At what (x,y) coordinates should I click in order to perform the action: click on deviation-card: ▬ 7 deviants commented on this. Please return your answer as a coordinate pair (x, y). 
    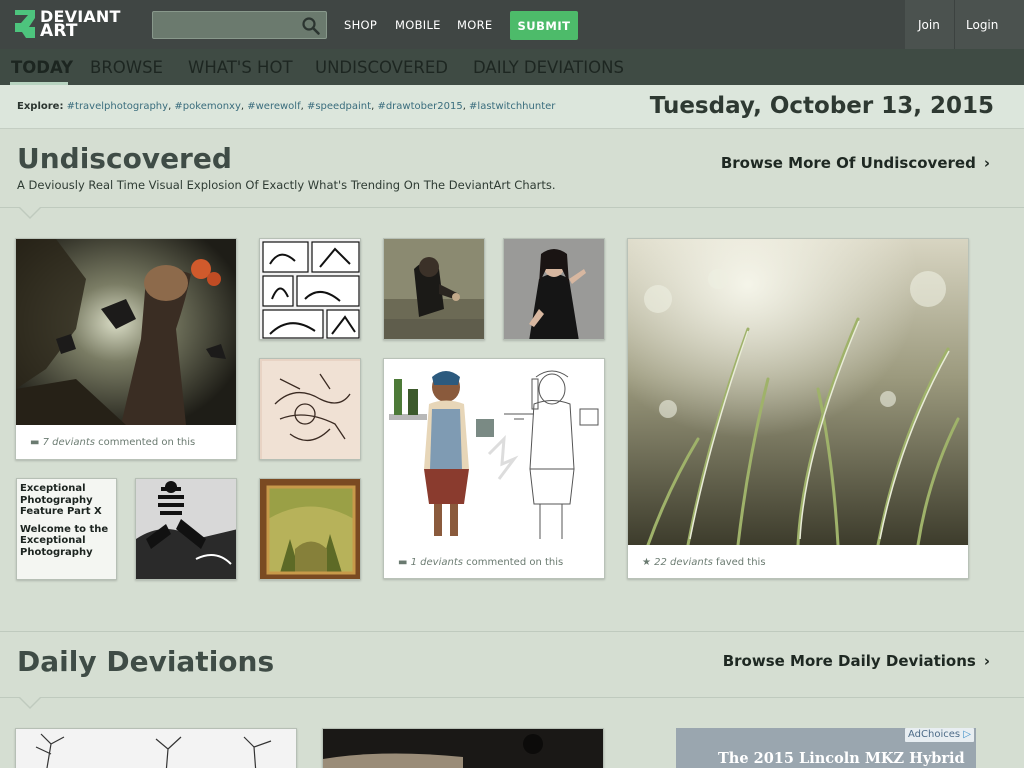
    Looking at the image, I should click on (126, 349).